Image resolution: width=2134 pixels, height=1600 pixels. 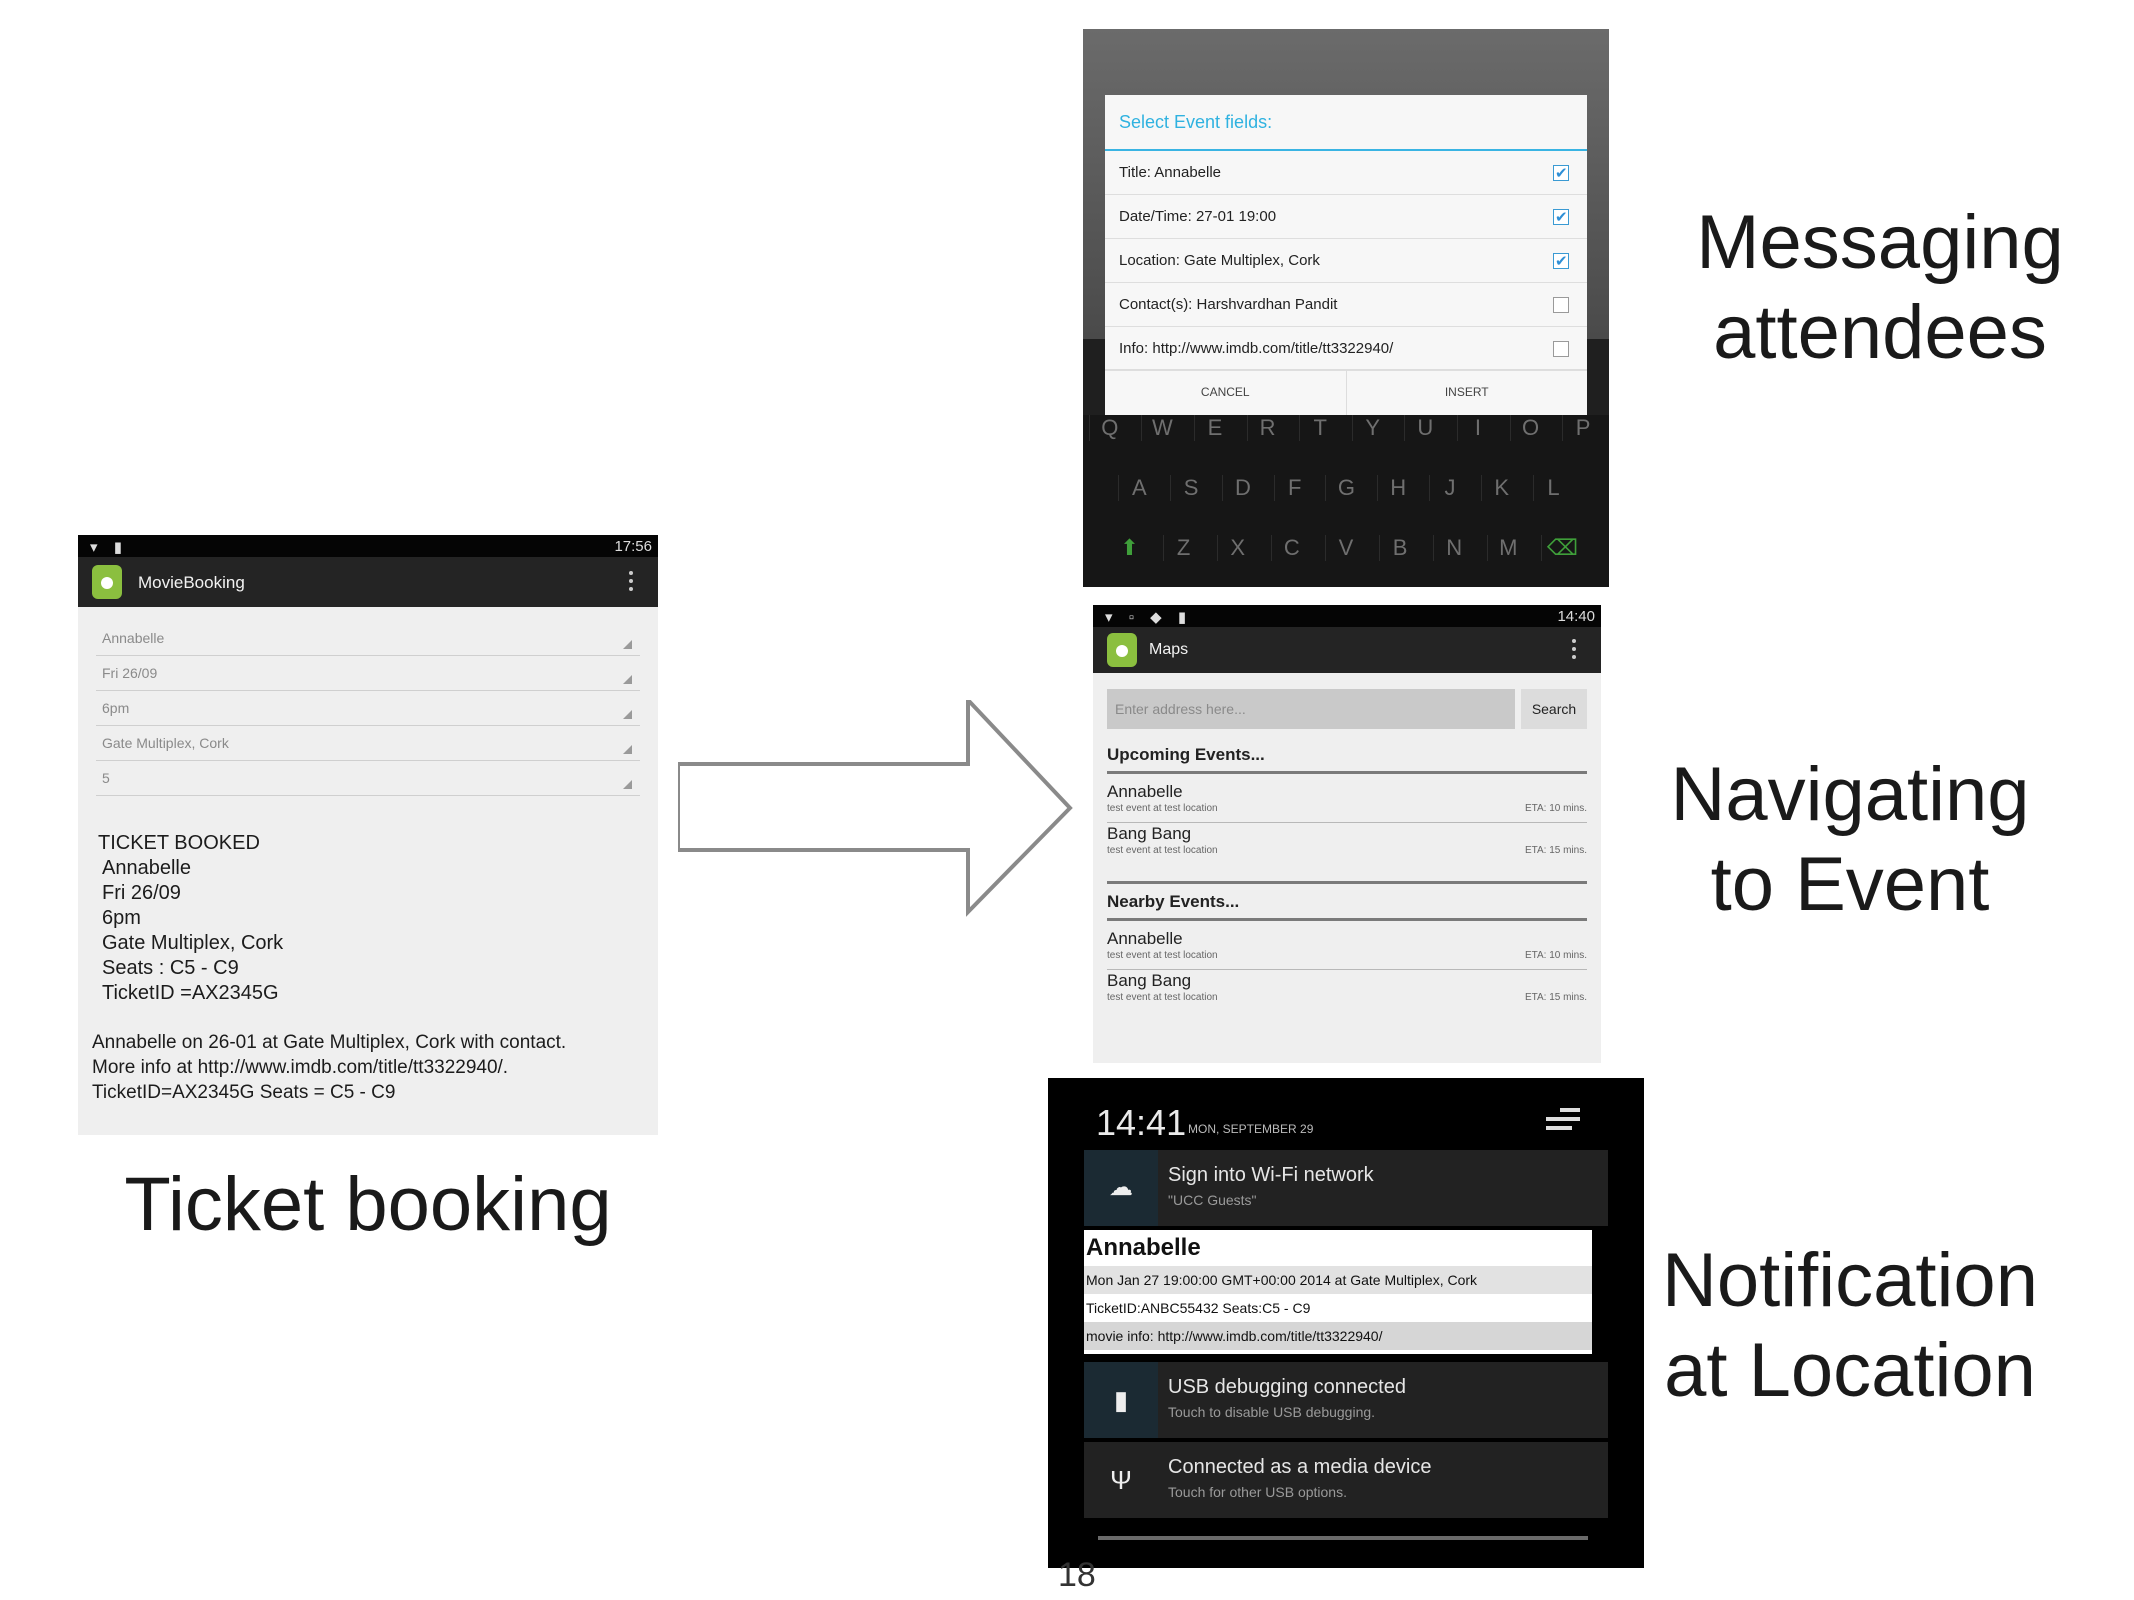 I want to click on key: A, so click(x=1138, y=488).